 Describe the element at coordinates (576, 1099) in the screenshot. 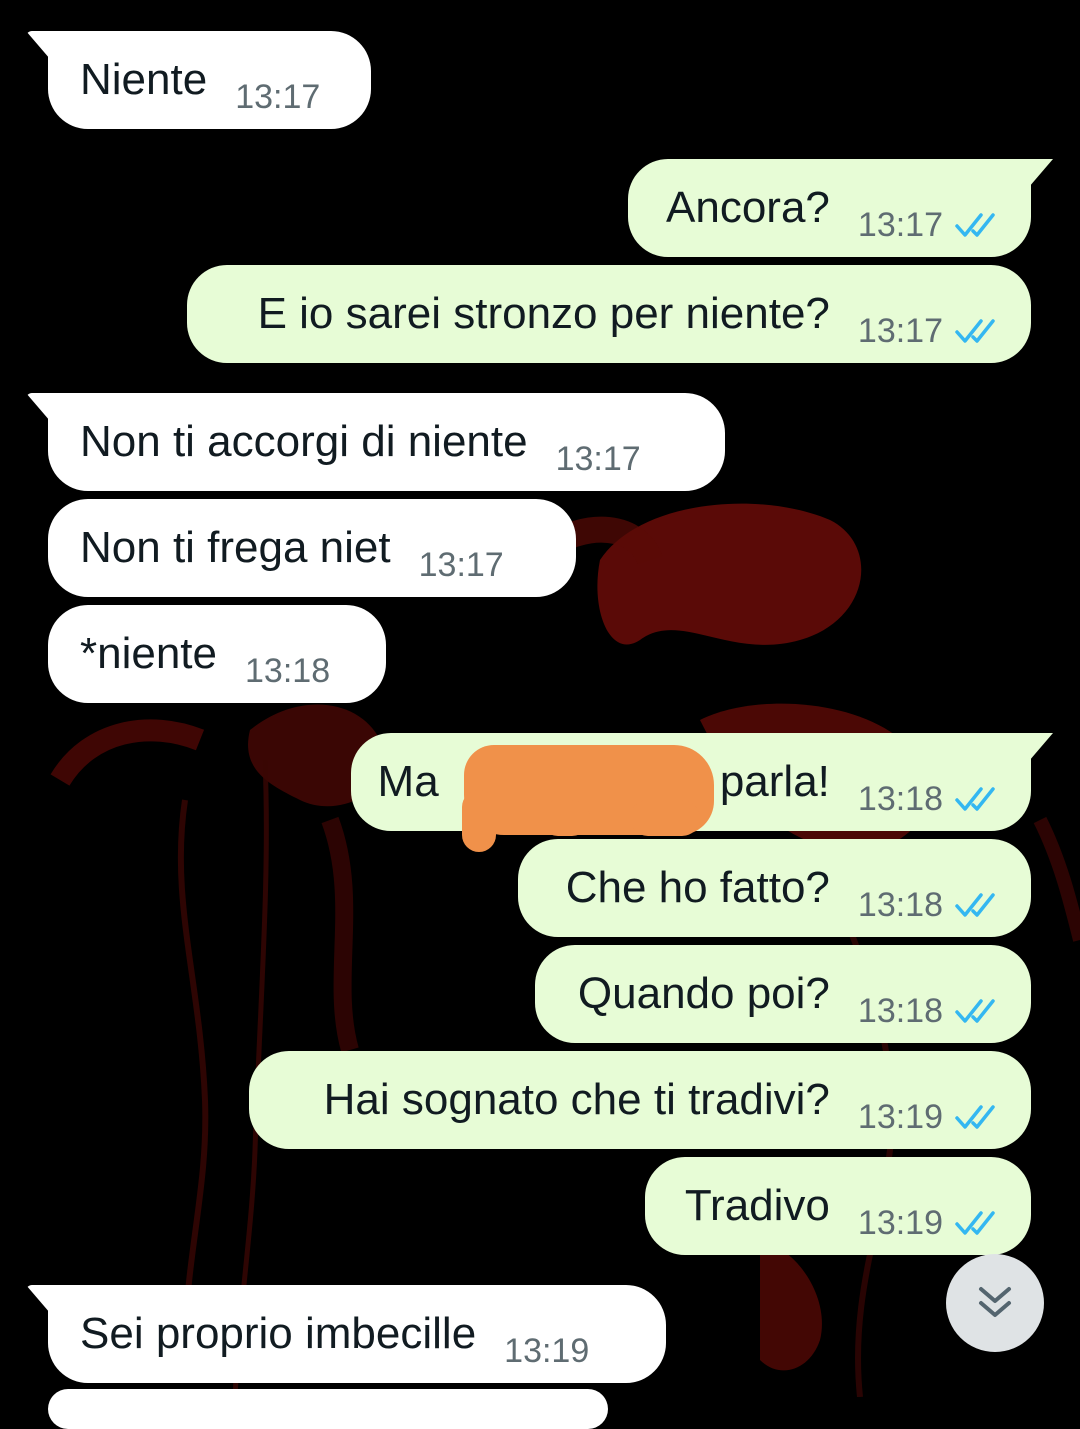

I see `message-text: Hai sognato che ti tradivi?` at that location.